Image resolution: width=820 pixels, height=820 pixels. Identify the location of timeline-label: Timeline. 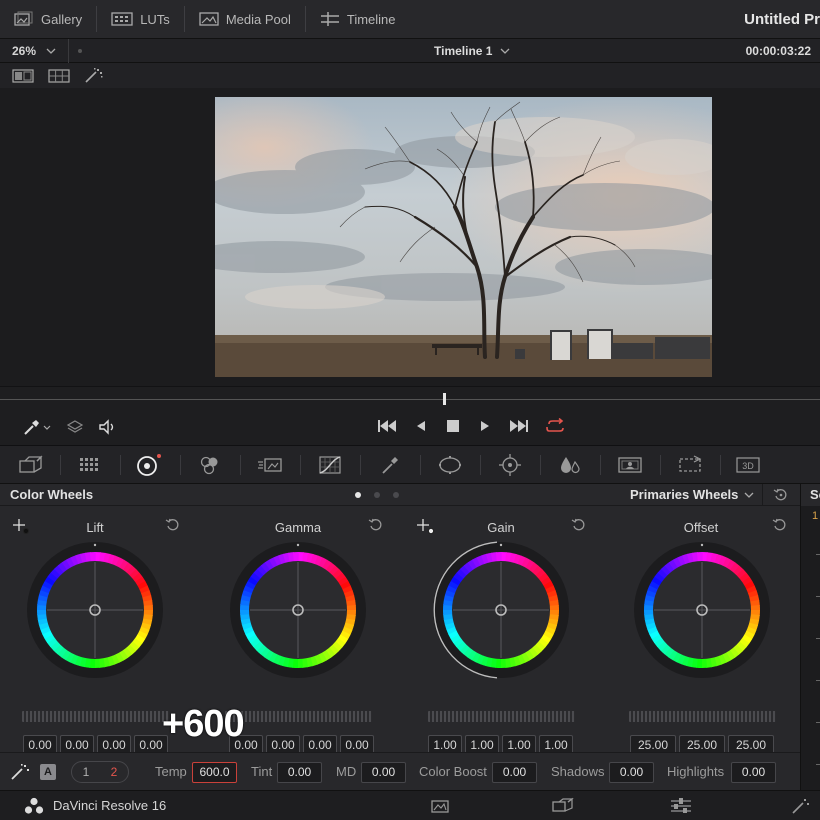
(371, 19).